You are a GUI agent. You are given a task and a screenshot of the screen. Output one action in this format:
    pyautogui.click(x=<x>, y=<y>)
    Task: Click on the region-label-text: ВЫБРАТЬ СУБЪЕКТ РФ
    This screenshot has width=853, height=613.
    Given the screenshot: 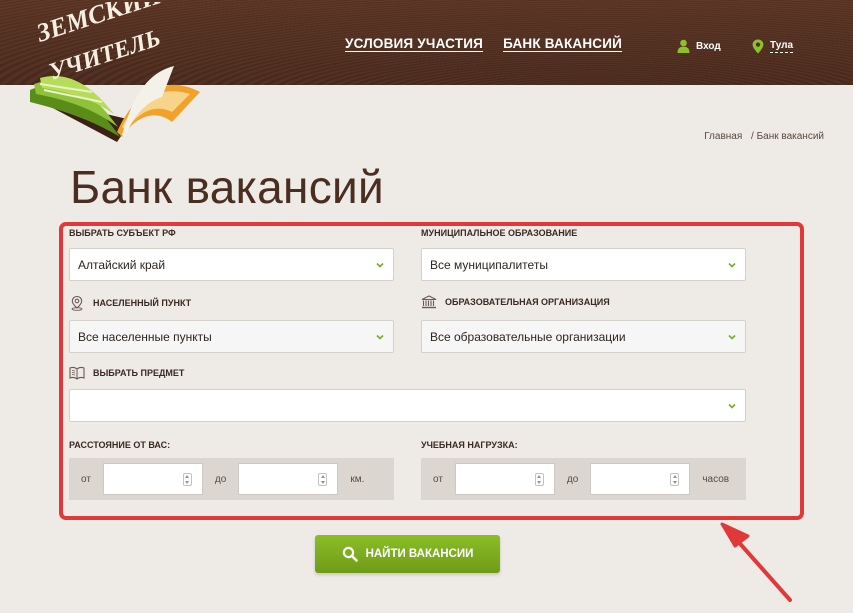 What is the action you would take?
    pyautogui.click(x=122, y=233)
    